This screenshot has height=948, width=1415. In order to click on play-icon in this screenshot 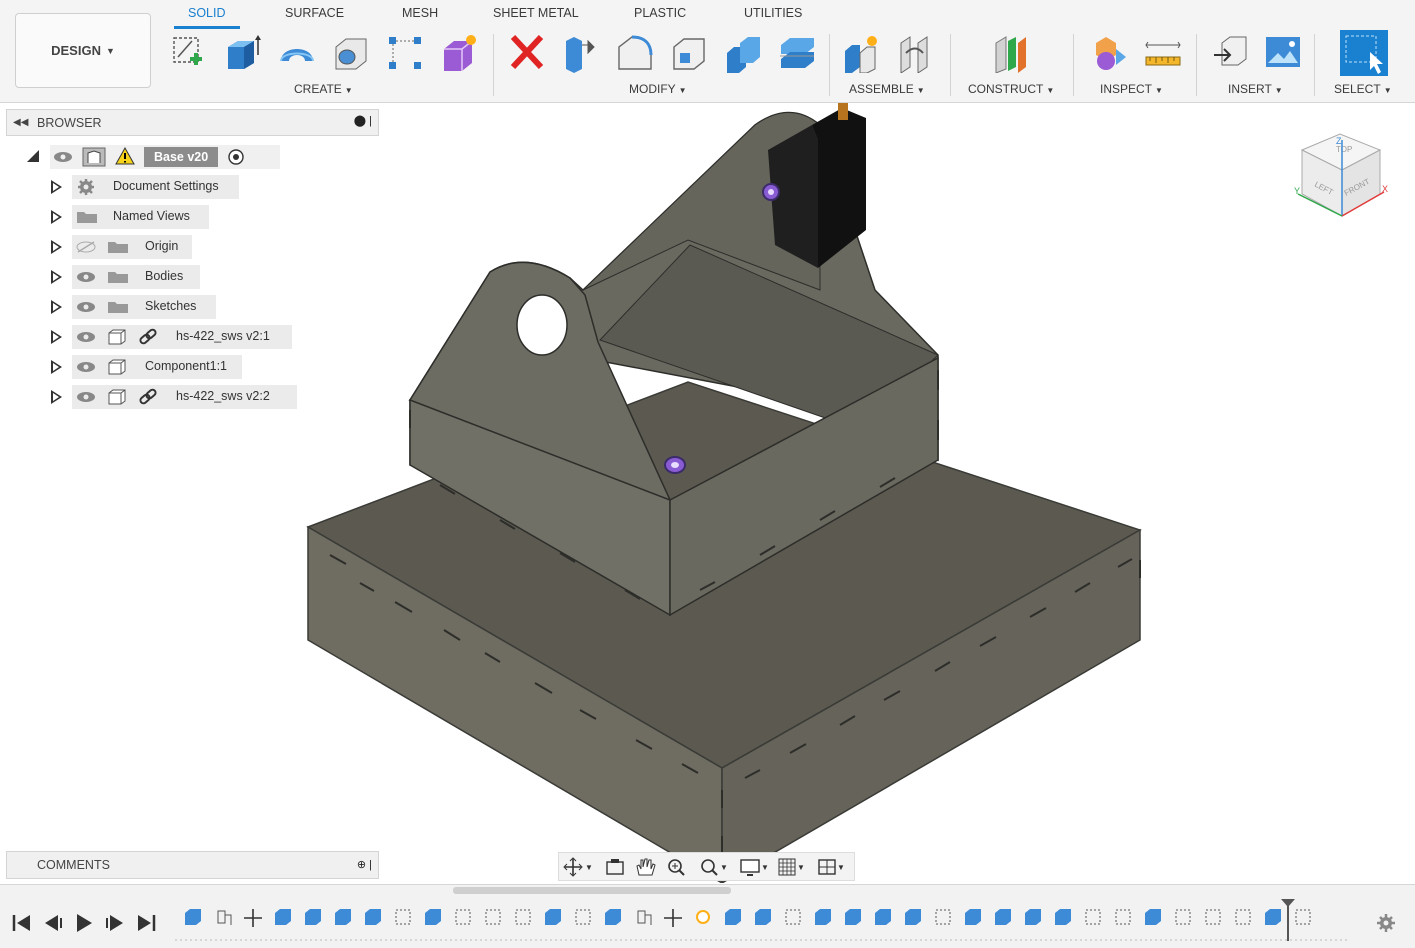, I will do `click(84, 923)`.